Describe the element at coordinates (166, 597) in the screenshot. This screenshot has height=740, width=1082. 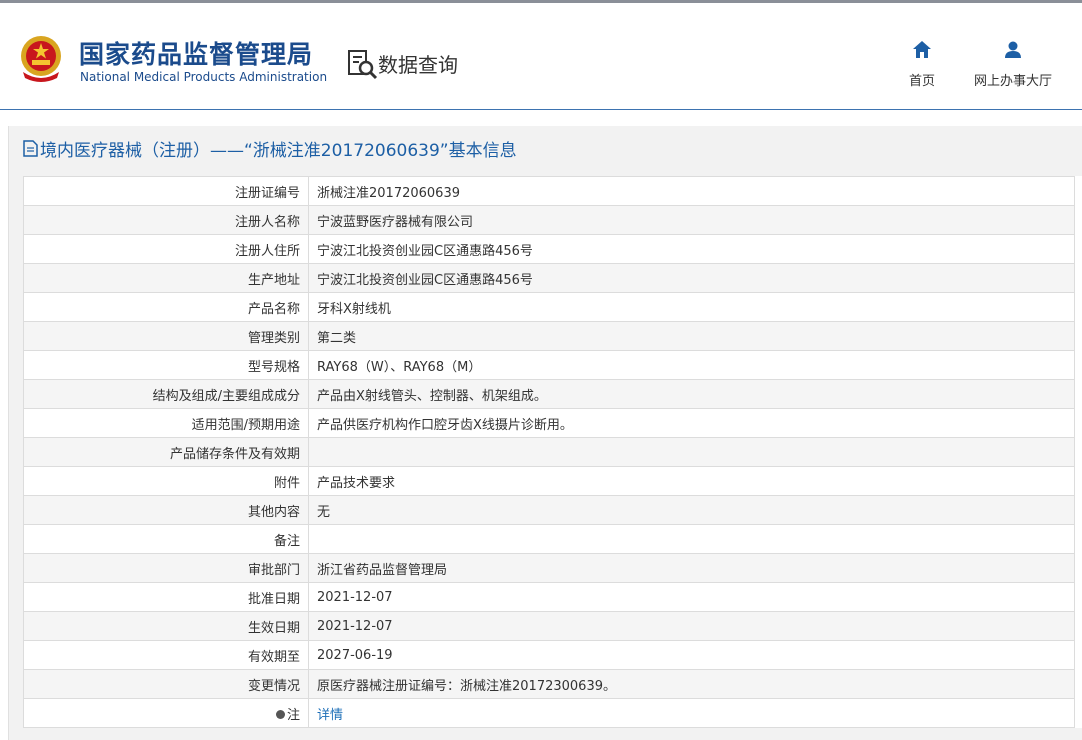
I see `row-key: 批准日期` at that location.